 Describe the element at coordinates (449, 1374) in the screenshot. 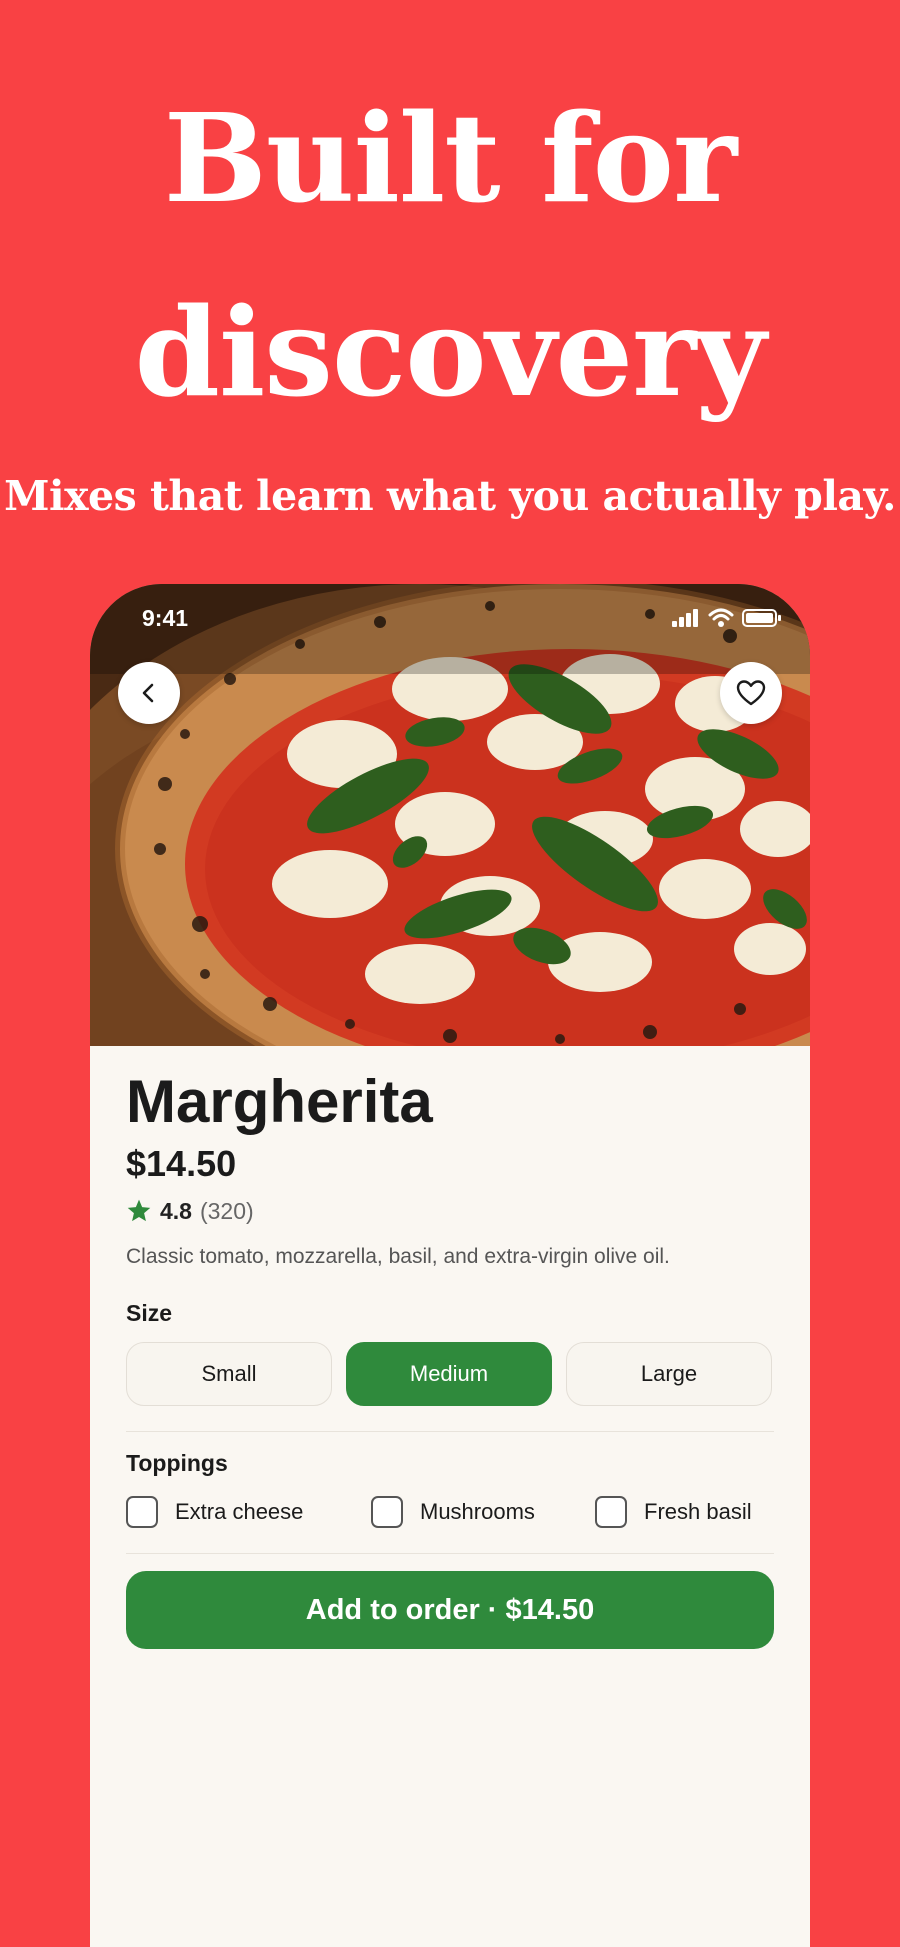

I see `size-option-medium: Medium` at that location.